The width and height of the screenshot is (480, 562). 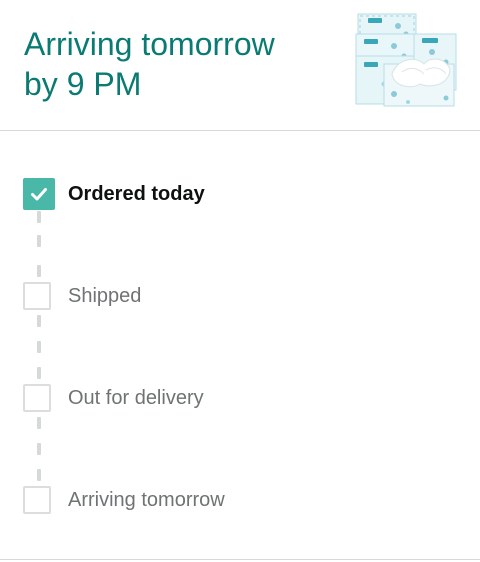 I want to click on checkmark-icon, so click(x=39, y=194).